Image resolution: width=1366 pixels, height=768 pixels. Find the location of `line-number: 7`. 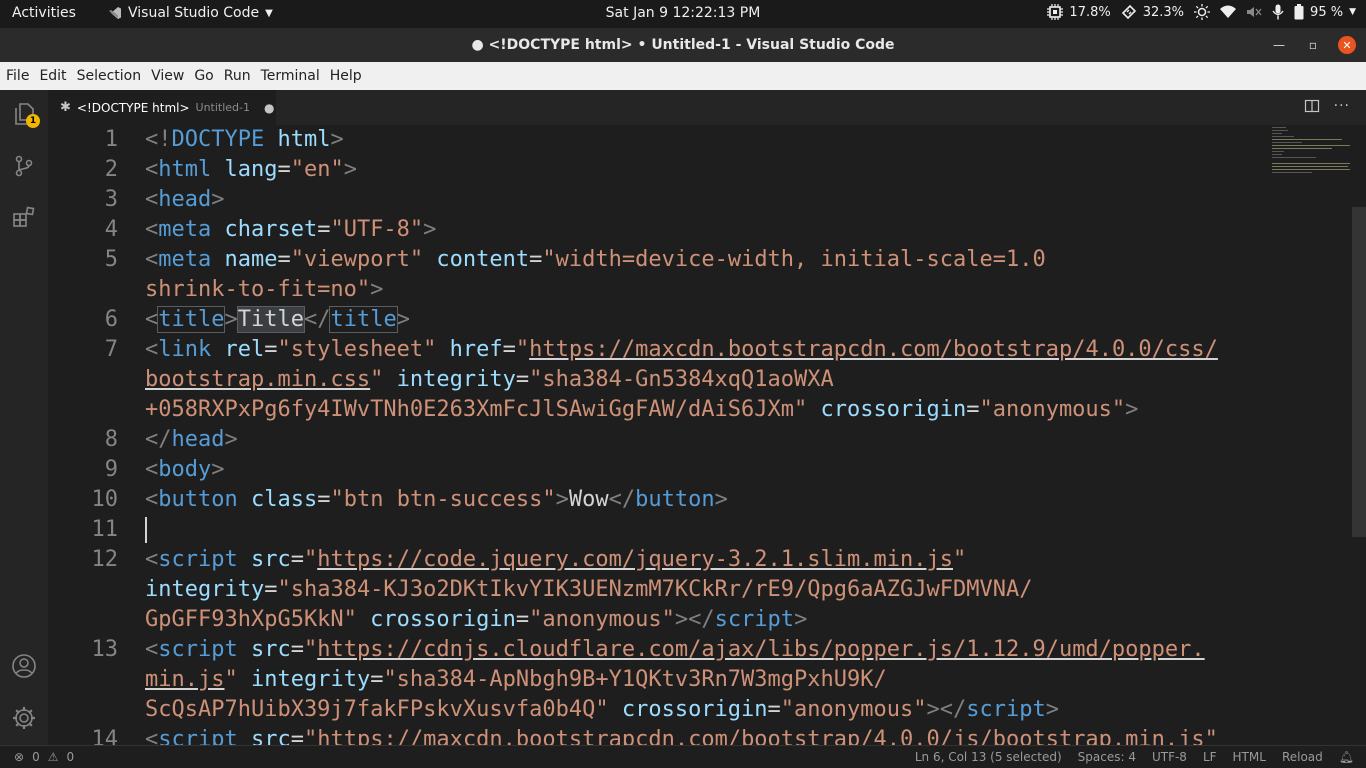

line-number: 7 is located at coordinates (111, 349).